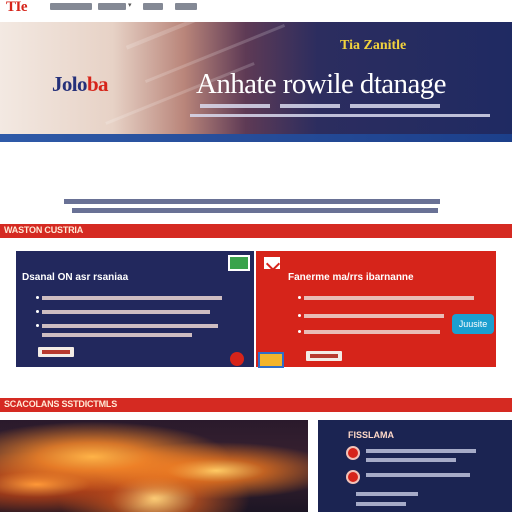 The width and height of the screenshot is (512, 512). What do you see at coordinates (17, 8) in the screenshot?
I see `site-logo: TIe` at bounding box center [17, 8].